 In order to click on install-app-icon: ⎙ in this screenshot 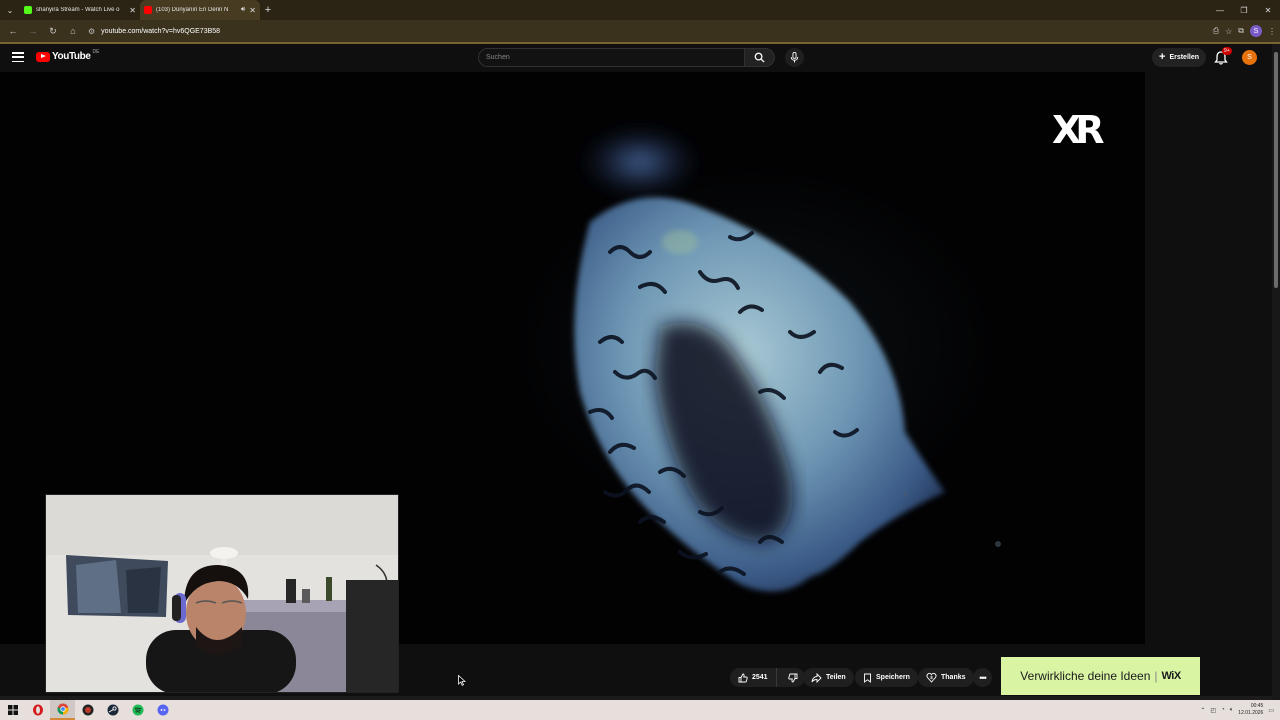, I will do `click(1216, 31)`.